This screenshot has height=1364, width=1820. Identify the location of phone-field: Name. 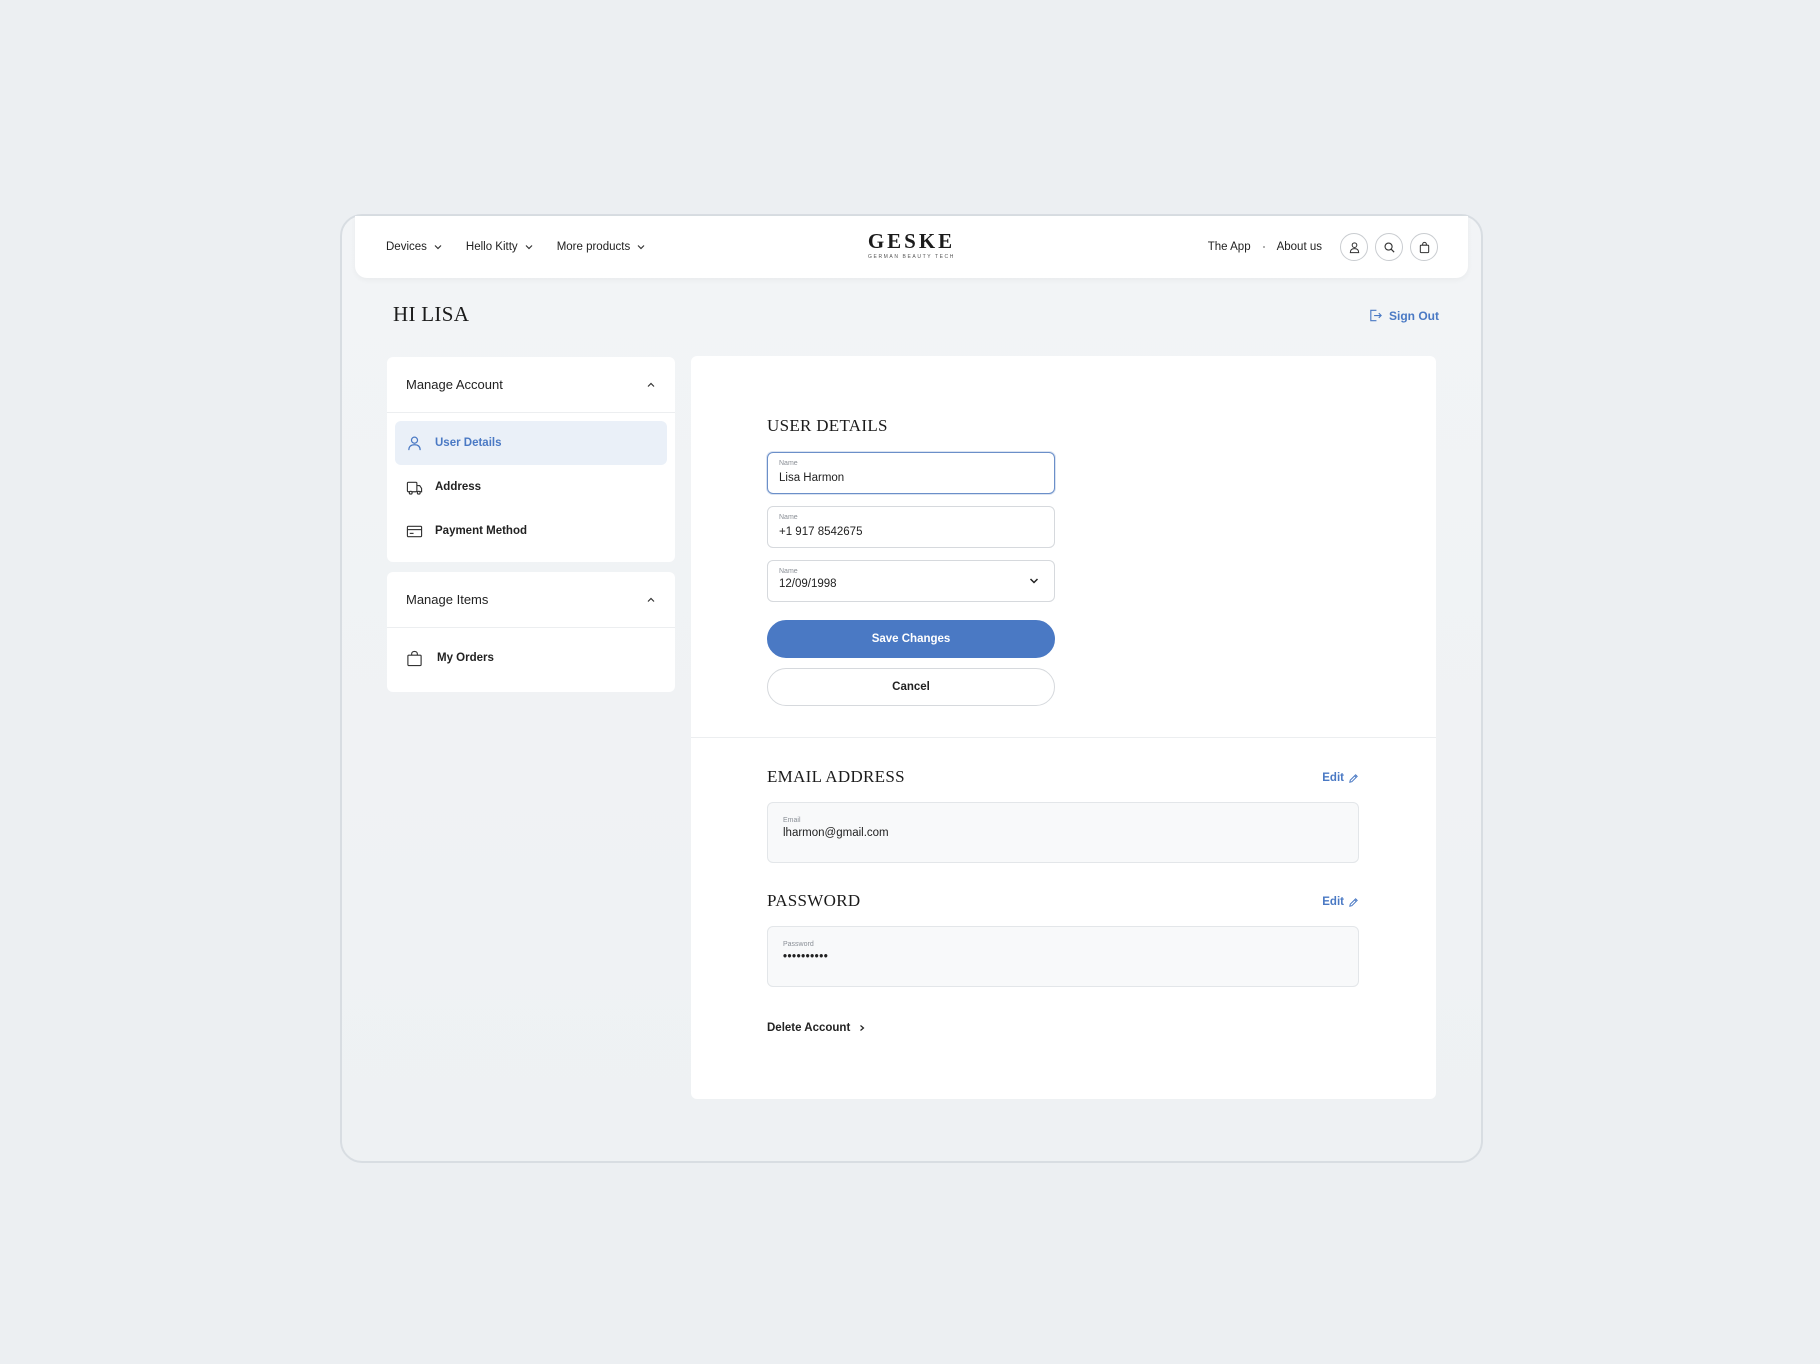
(911, 527).